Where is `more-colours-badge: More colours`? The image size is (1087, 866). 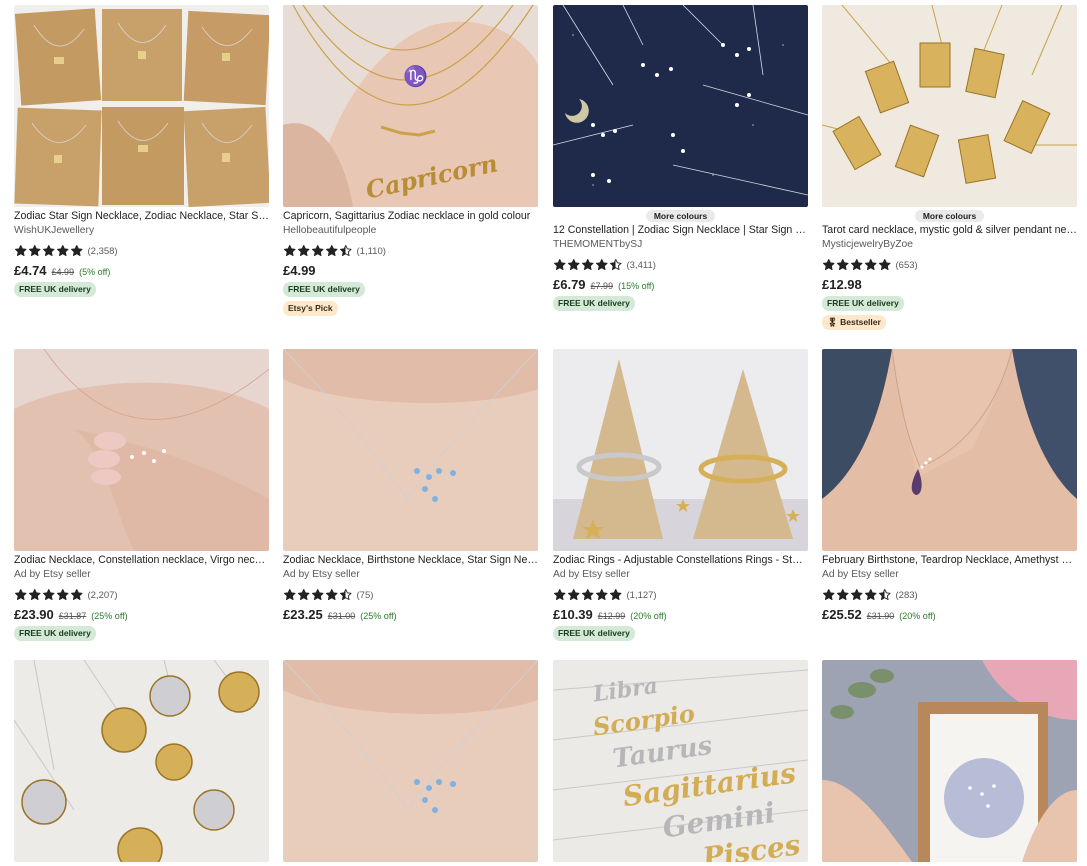 more-colours-badge: More colours is located at coordinates (680, 216).